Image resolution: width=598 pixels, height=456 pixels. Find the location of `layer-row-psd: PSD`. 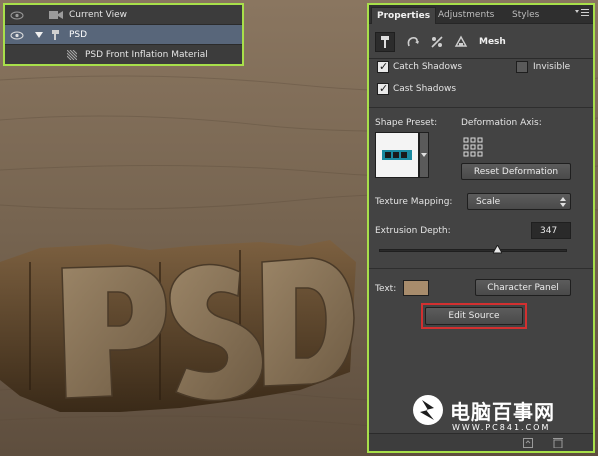

layer-row-psd: PSD is located at coordinates (123, 35).